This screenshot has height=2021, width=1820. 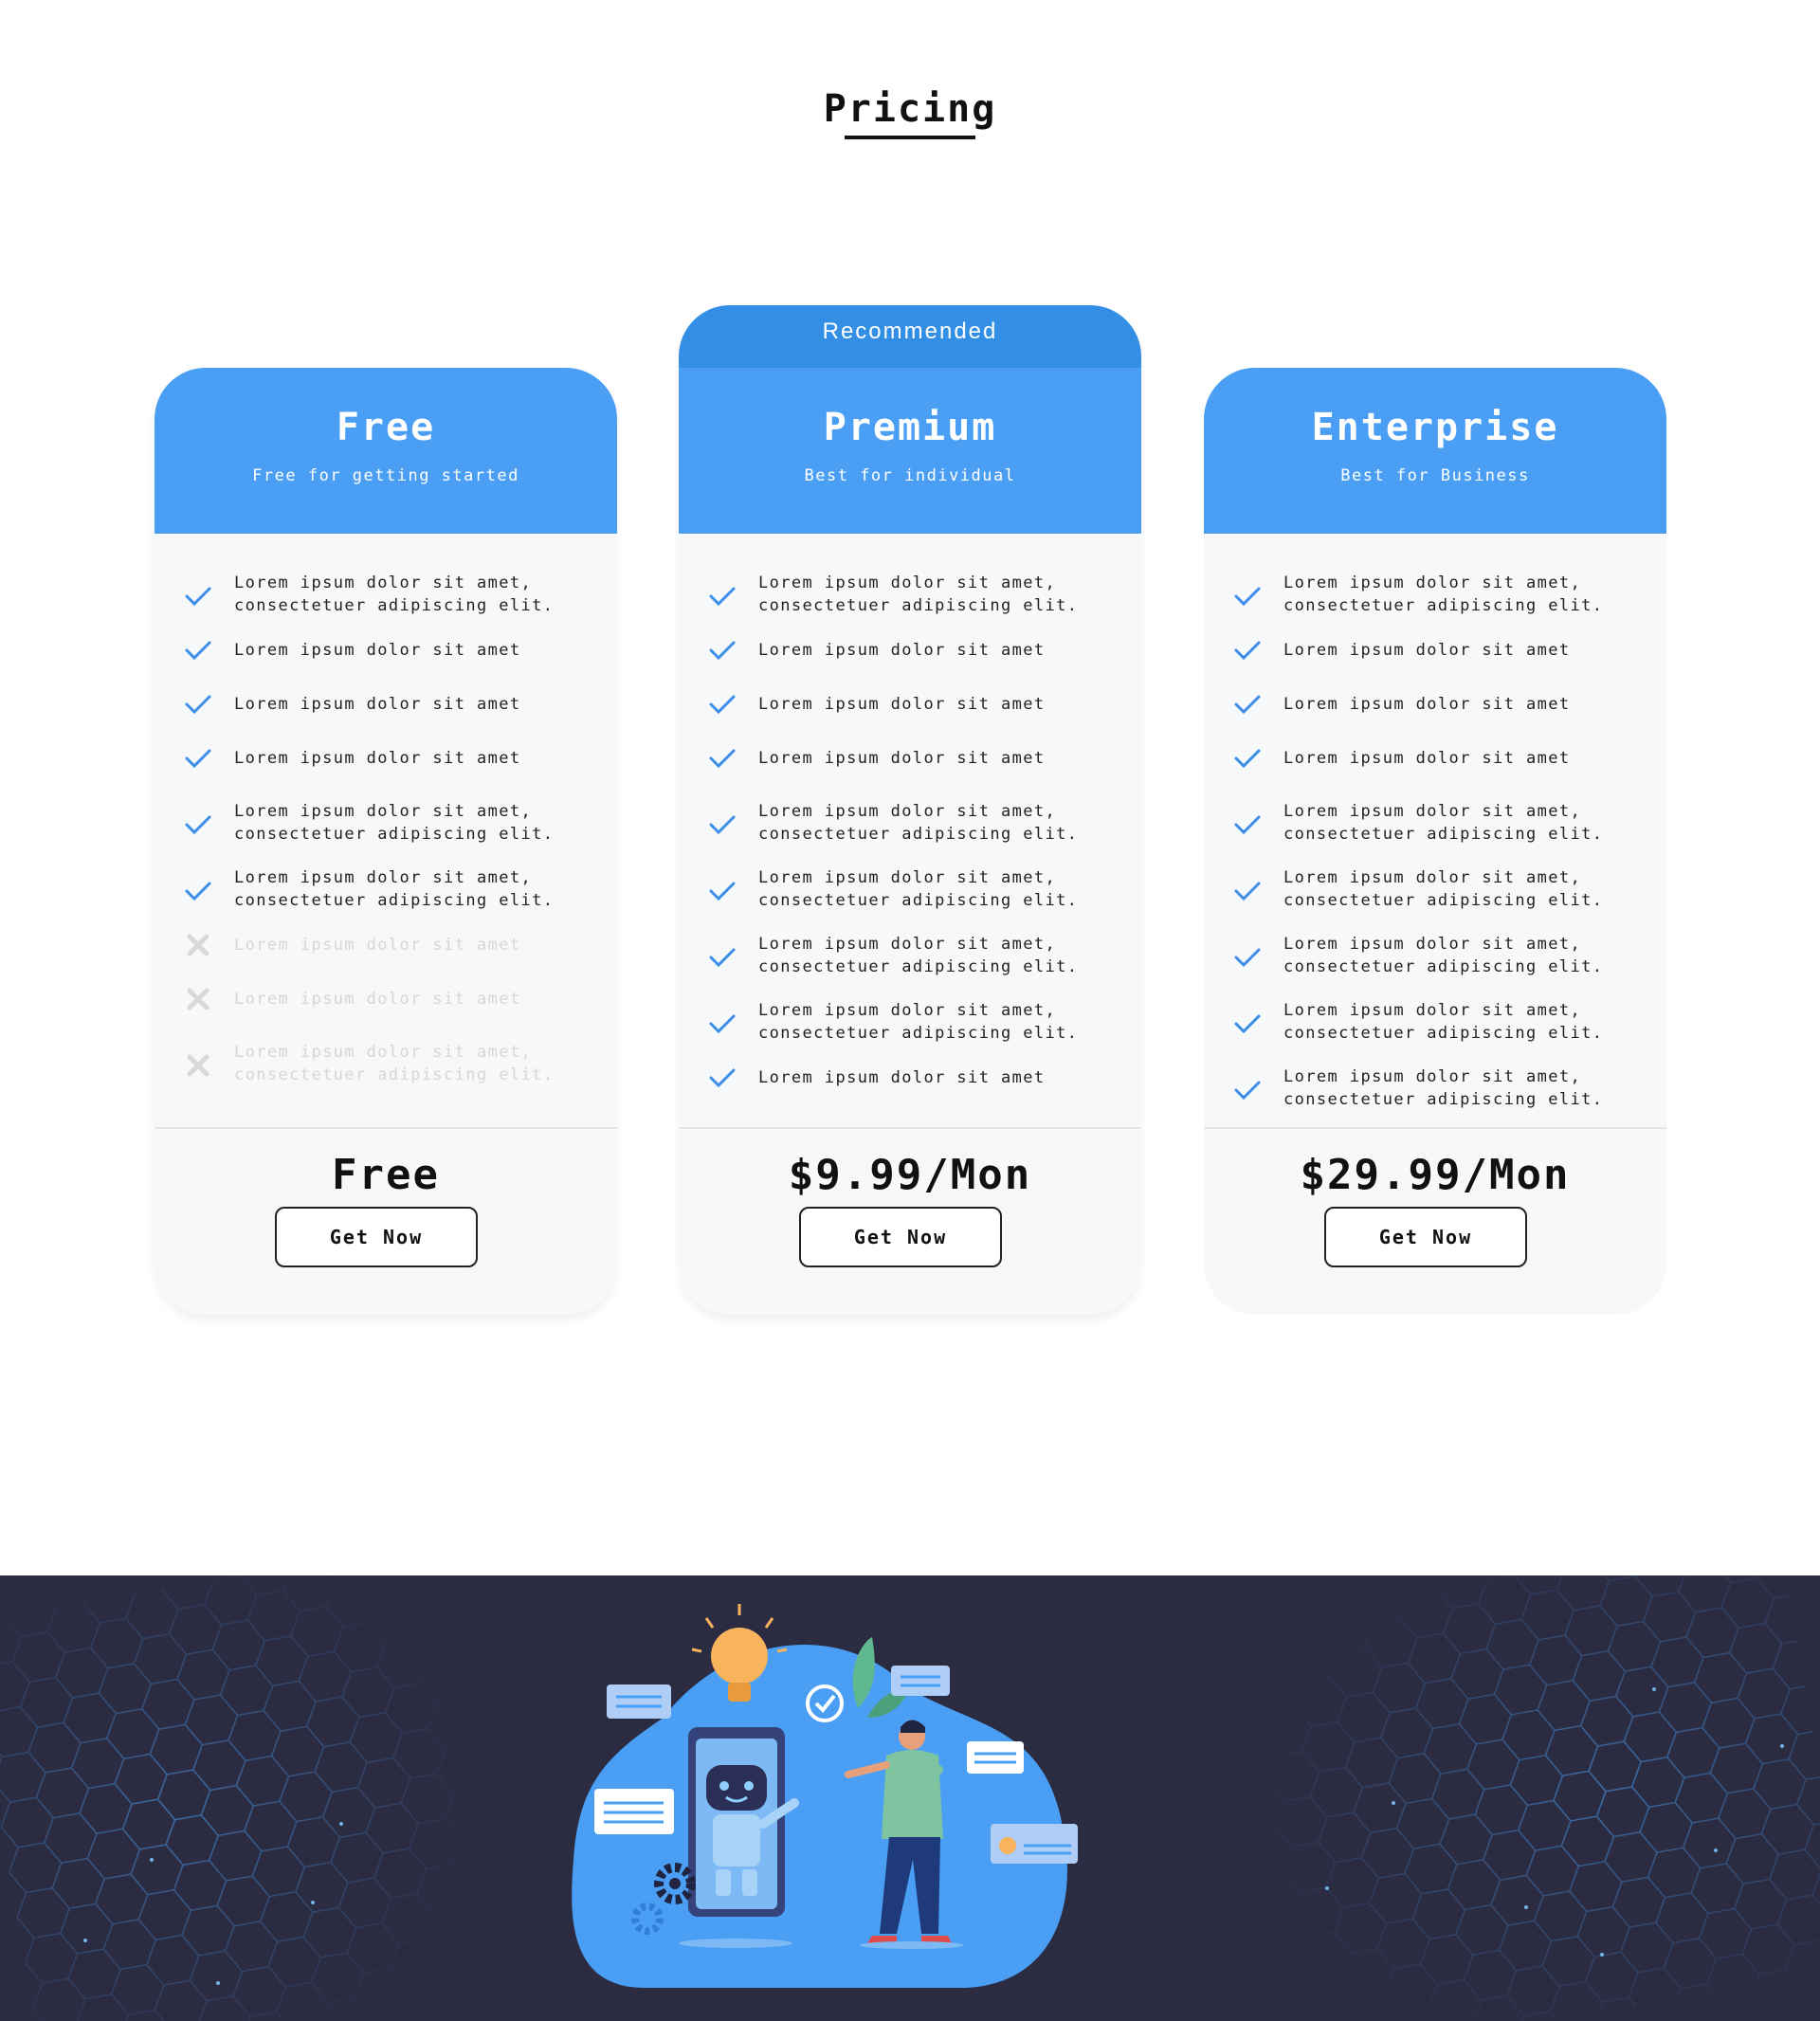 What do you see at coordinates (1435, 475) in the screenshot?
I see `plan-subtitle: Best for Business` at bounding box center [1435, 475].